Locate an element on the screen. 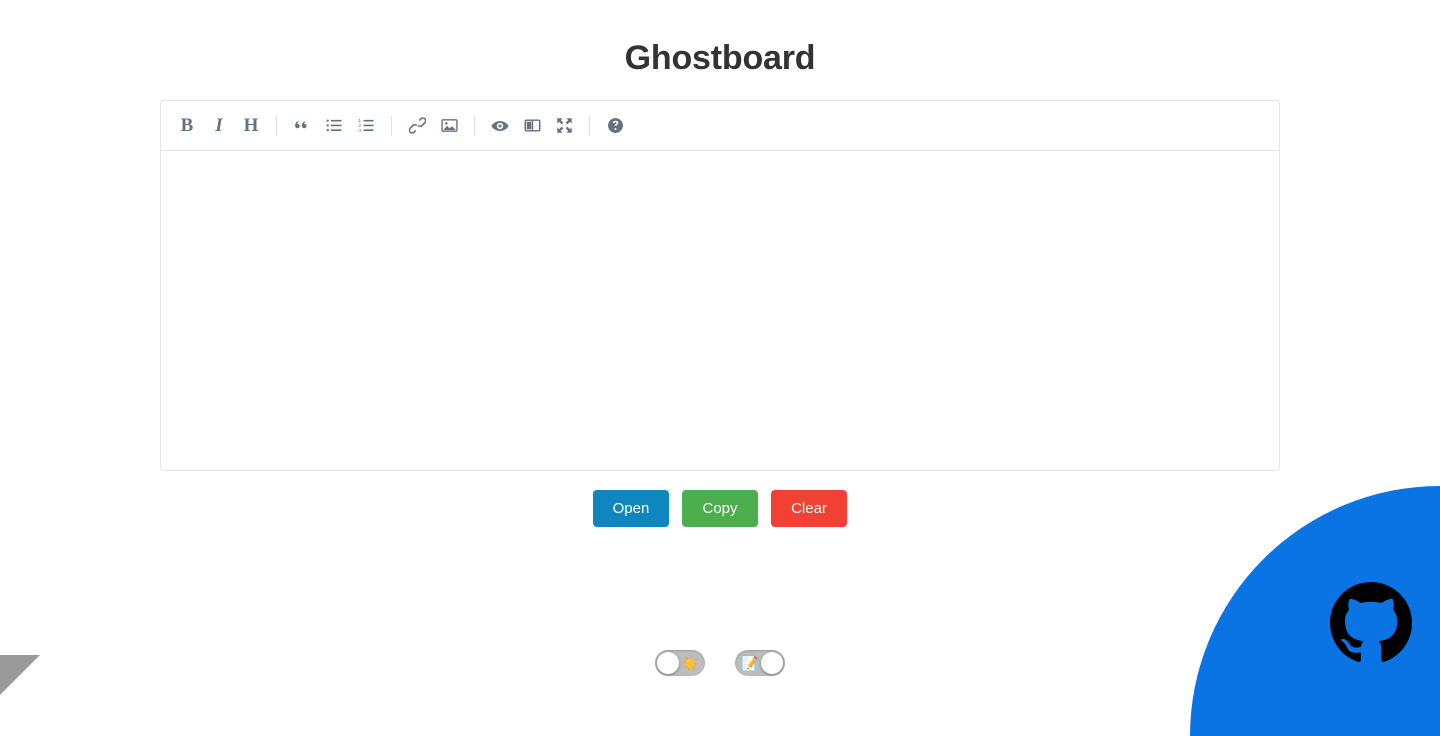 The image size is (1440, 736). fullscreen-icon is located at coordinates (564, 126).